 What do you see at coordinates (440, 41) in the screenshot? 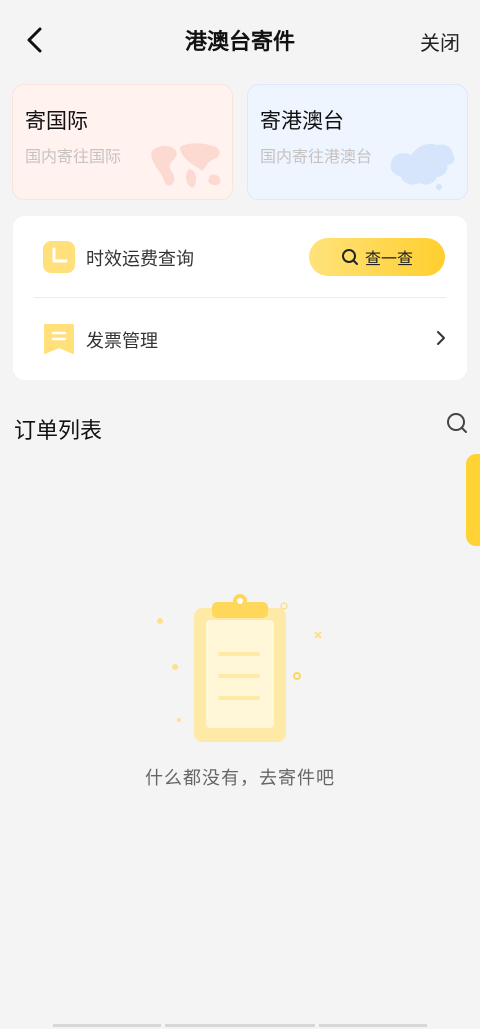
I see `close-button: 关闭` at bounding box center [440, 41].